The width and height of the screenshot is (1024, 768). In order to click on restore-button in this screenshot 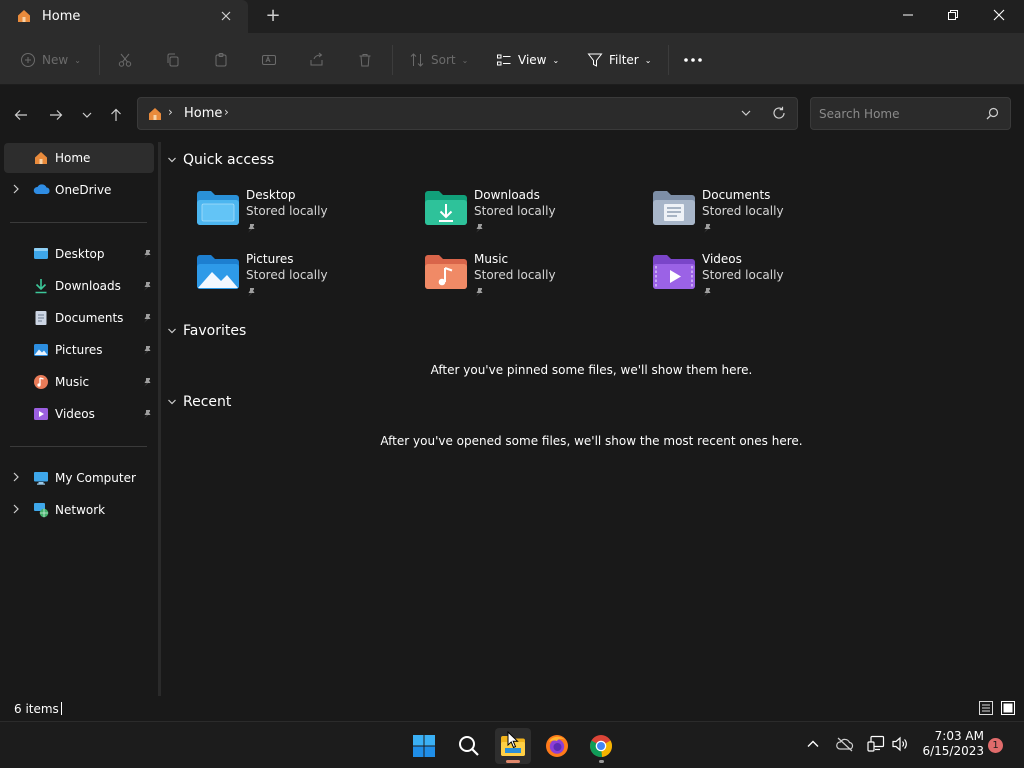, I will do `click(953, 15)`.